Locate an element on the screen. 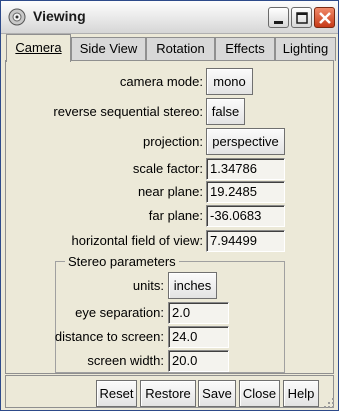  units-button: inches is located at coordinates (192, 285).